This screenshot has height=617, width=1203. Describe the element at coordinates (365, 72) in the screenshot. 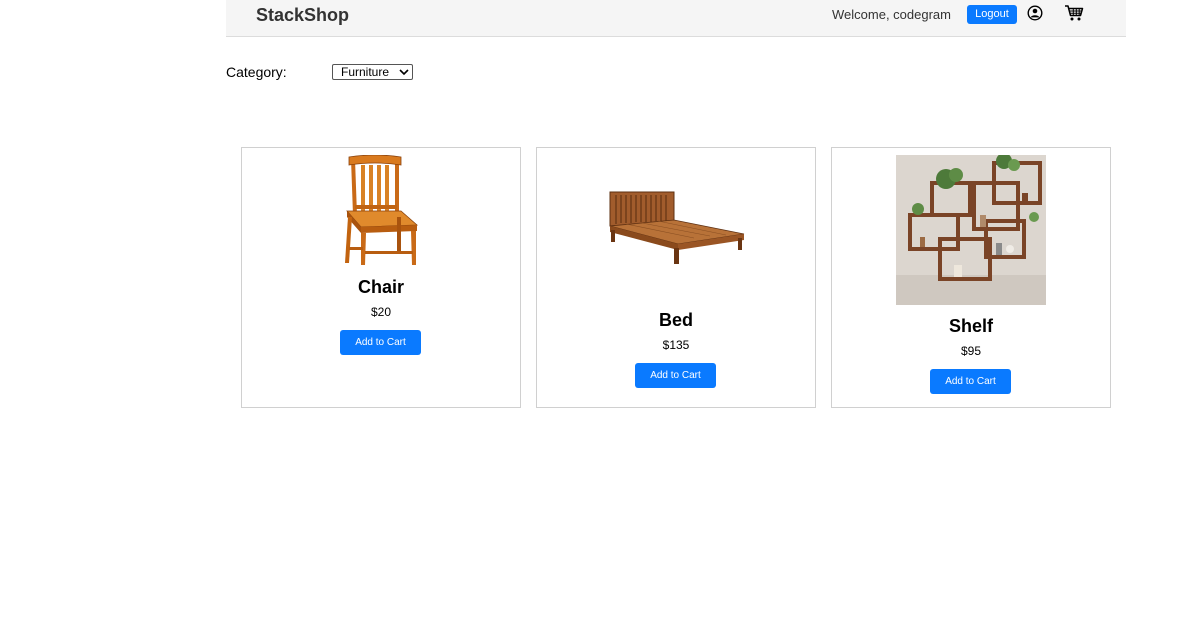

I see `category-select-value: Furniture` at that location.